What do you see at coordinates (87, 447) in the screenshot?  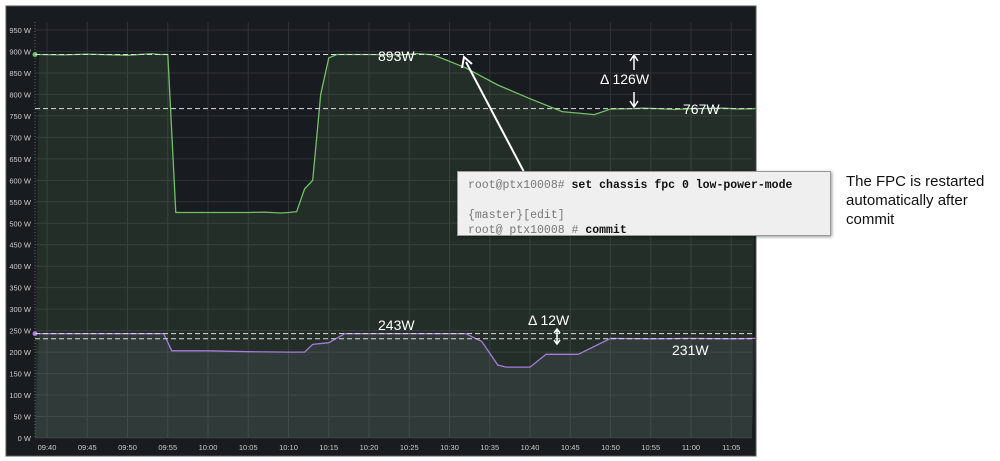 I see `x-tick-label: 09:45` at bounding box center [87, 447].